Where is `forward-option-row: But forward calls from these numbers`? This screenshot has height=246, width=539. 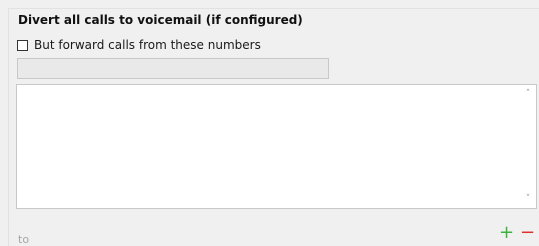 forward-option-row: But forward calls from these numbers is located at coordinates (139, 45).